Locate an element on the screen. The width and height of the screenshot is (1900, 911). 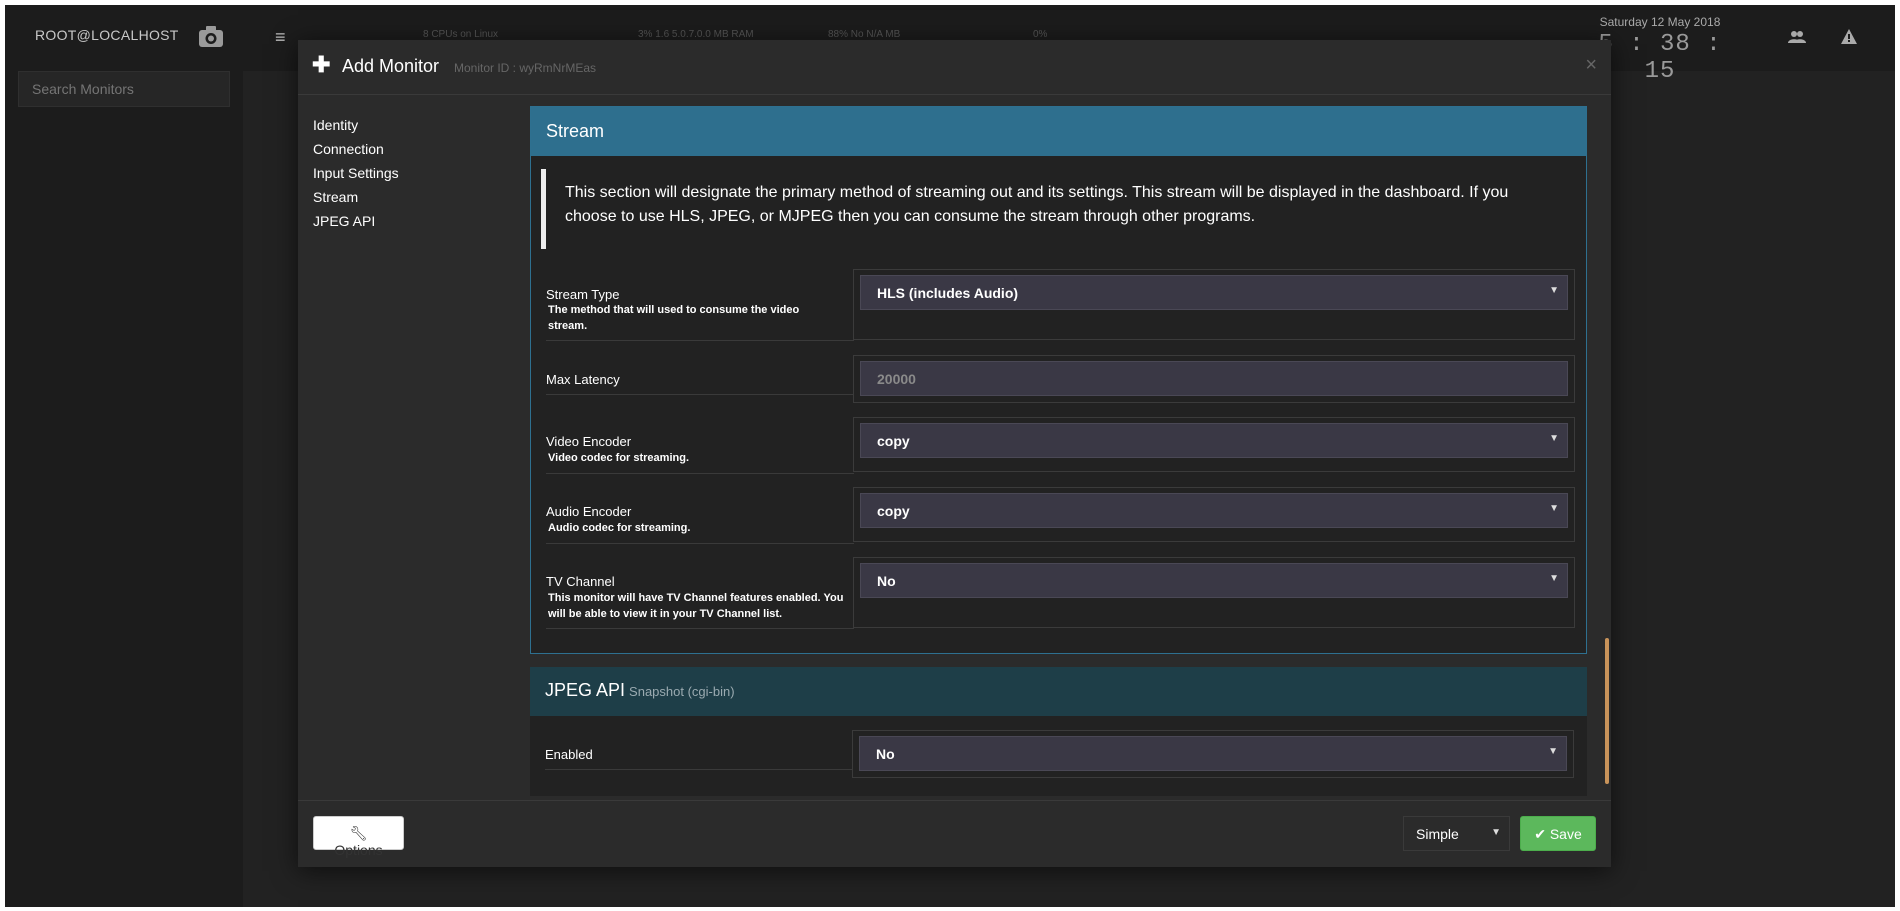
stream-heading: Stream is located at coordinates (1058, 131).